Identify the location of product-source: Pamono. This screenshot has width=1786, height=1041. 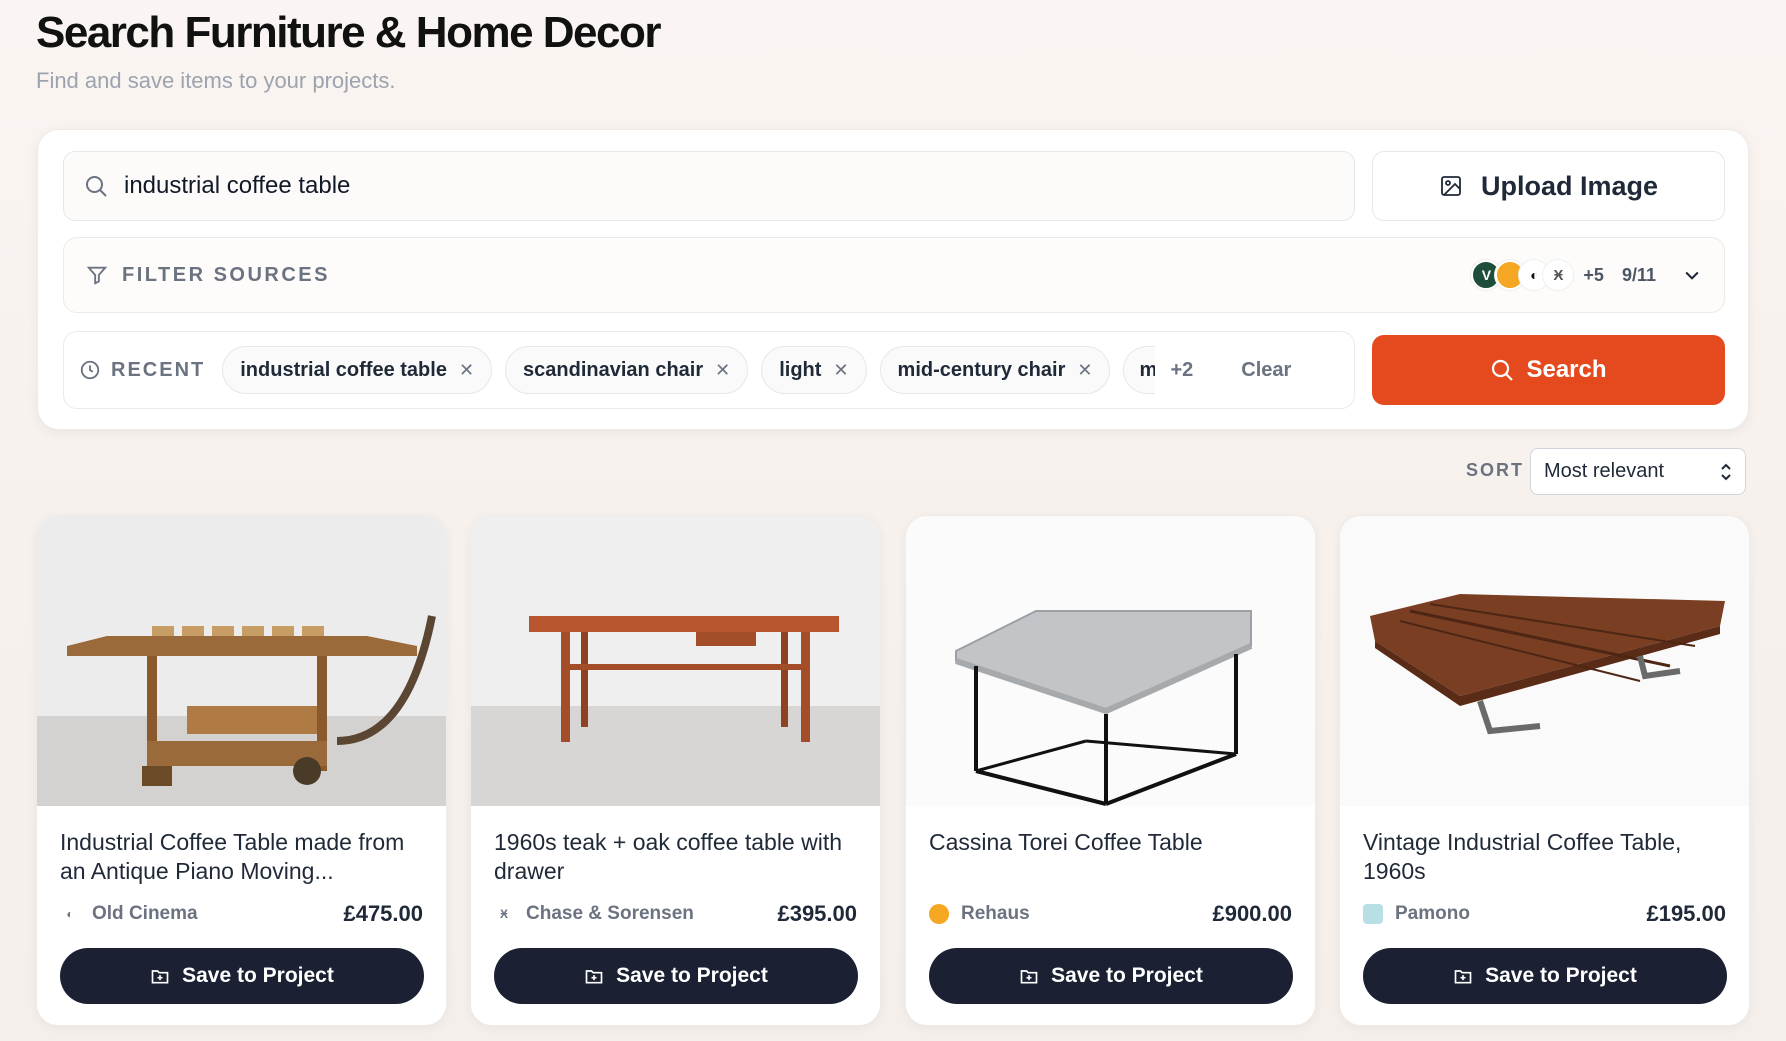
(1416, 914).